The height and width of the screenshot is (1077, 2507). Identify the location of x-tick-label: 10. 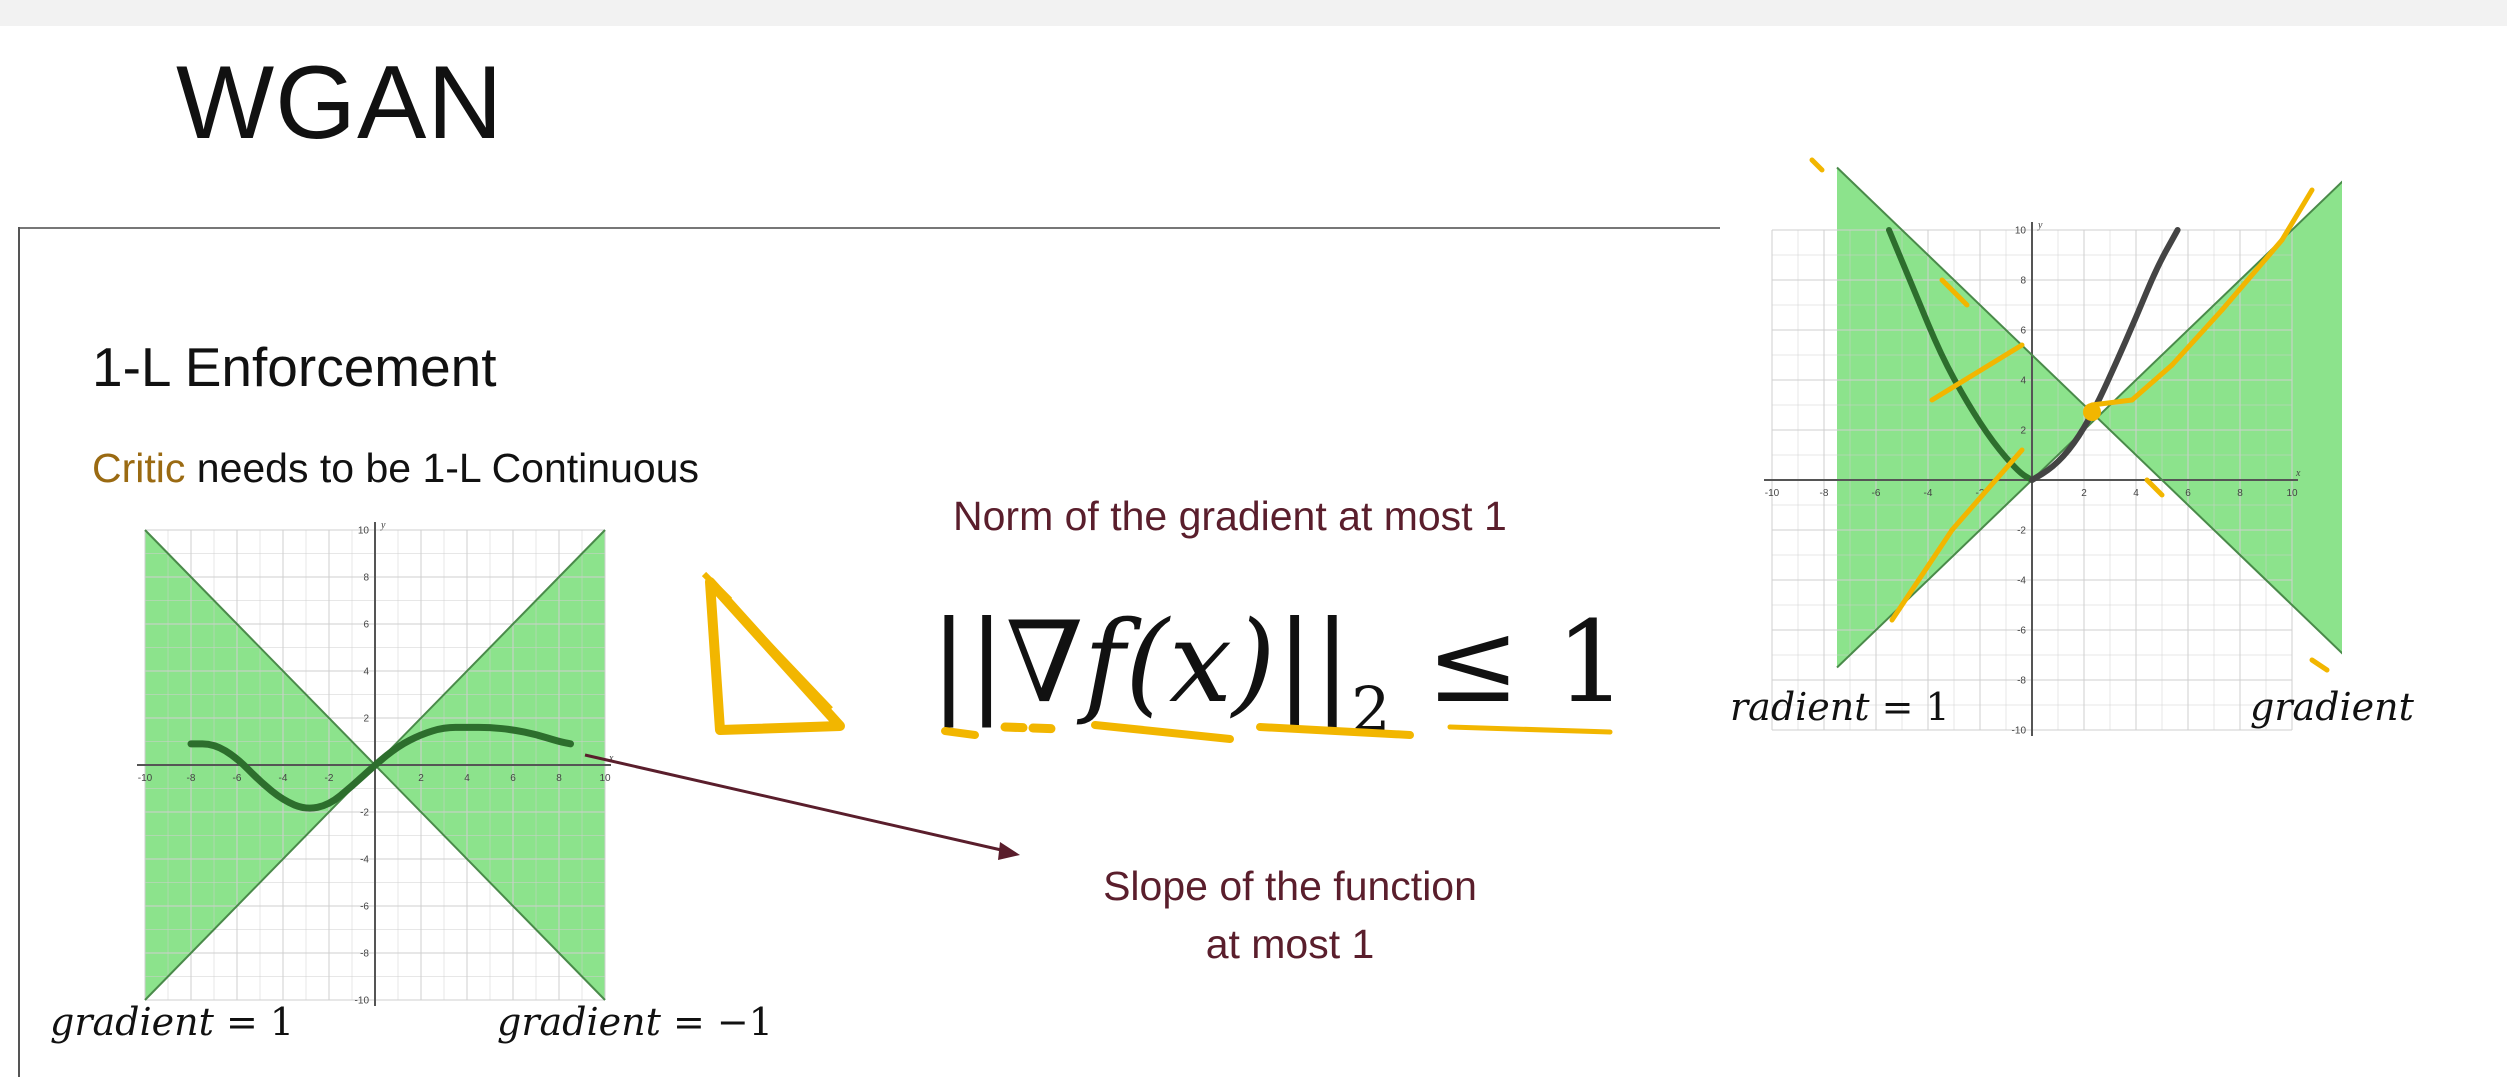
(2292, 493).